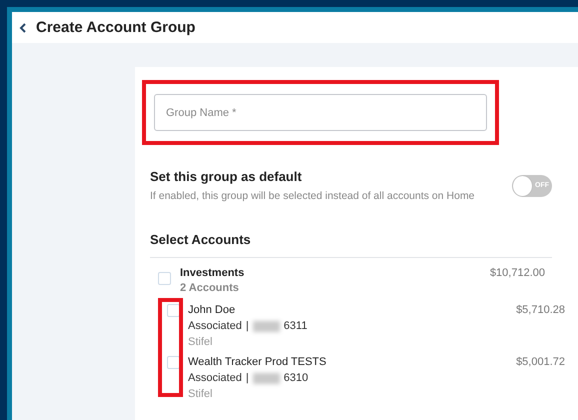 This screenshot has height=420, width=578. Describe the element at coordinates (23, 28) in the screenshot. I see `back-icon` at that location.